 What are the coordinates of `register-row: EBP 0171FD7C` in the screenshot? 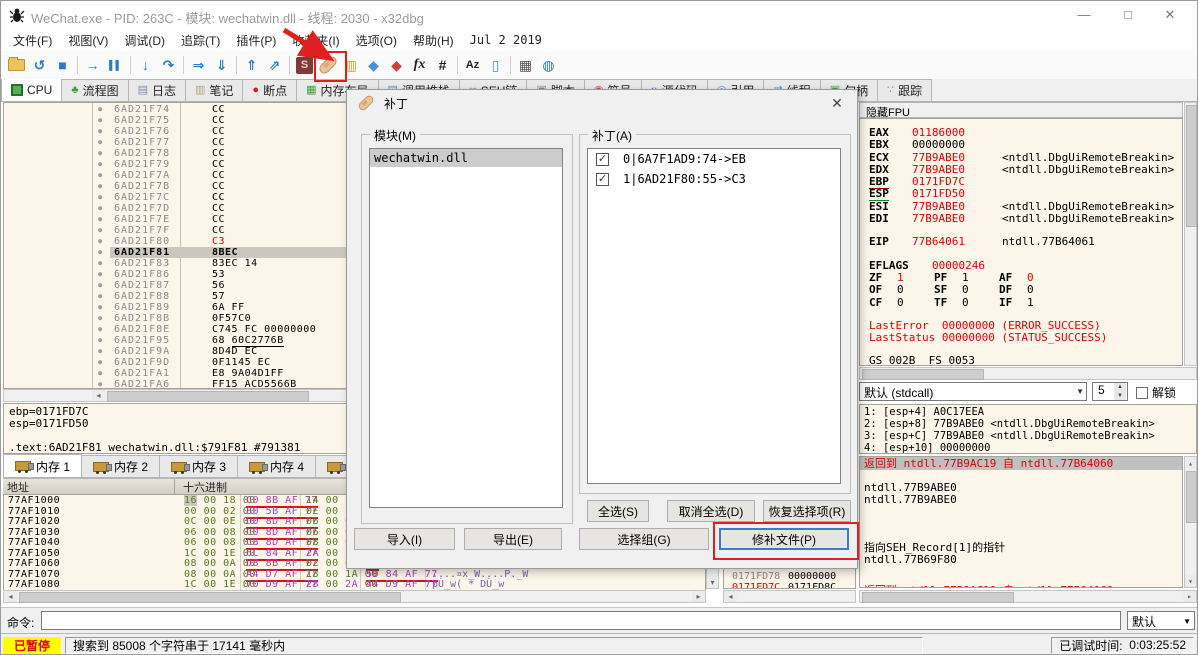 It's located at (1021, 182).